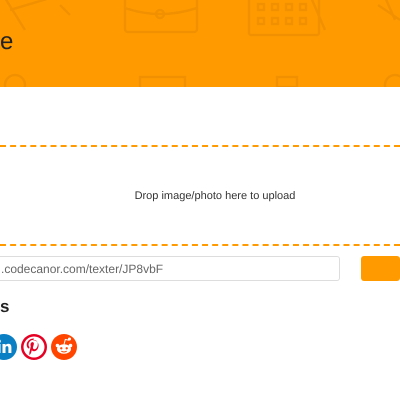  I want to click on share-heading: s, so click(5, 307).